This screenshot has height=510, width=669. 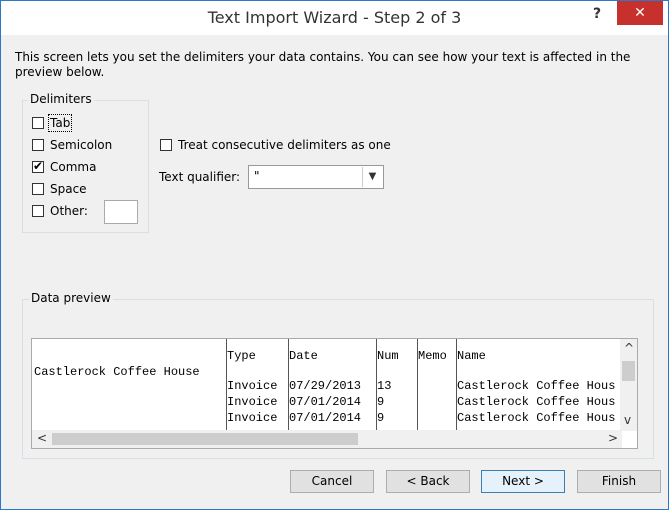 I want to click on text-qualifier-value: ", so click(x=257, y=176).